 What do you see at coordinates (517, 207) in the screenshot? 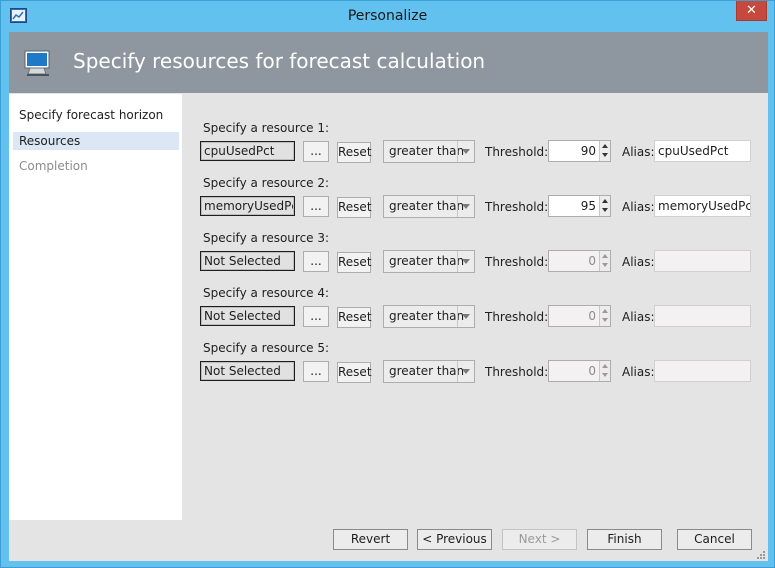
I see `resource-2-threshold-label: Threshold:` at bounding box center [517, 207].